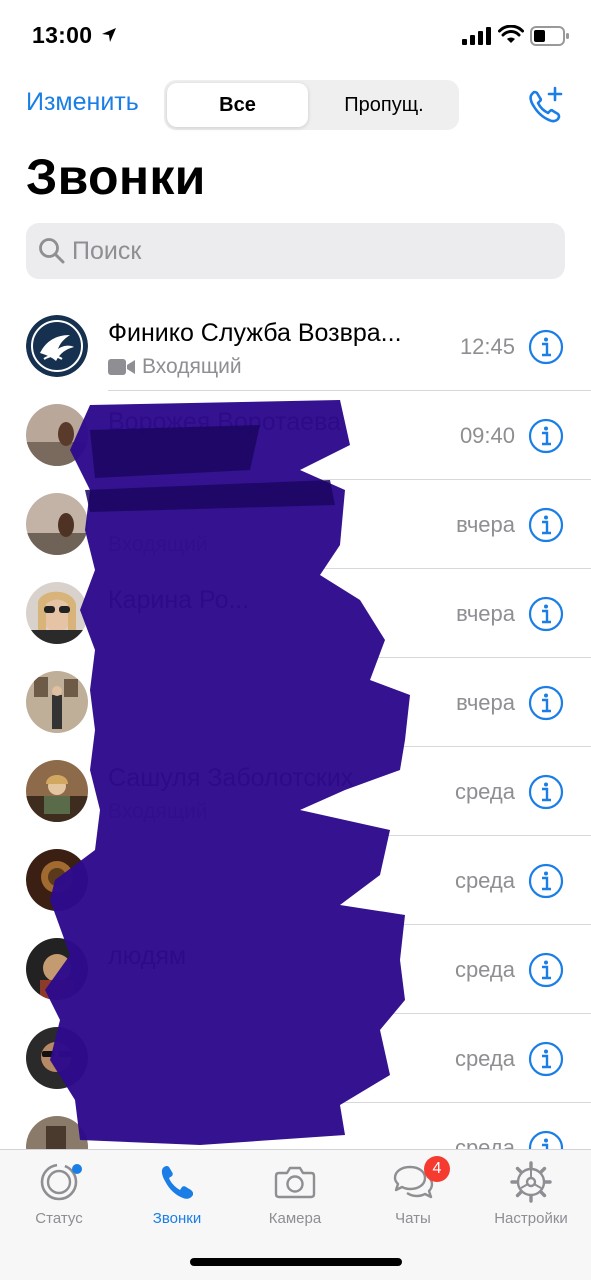 The width and height of the screenshot is (591, 1280). I want to click on camera-icon, so click(295, 1182).